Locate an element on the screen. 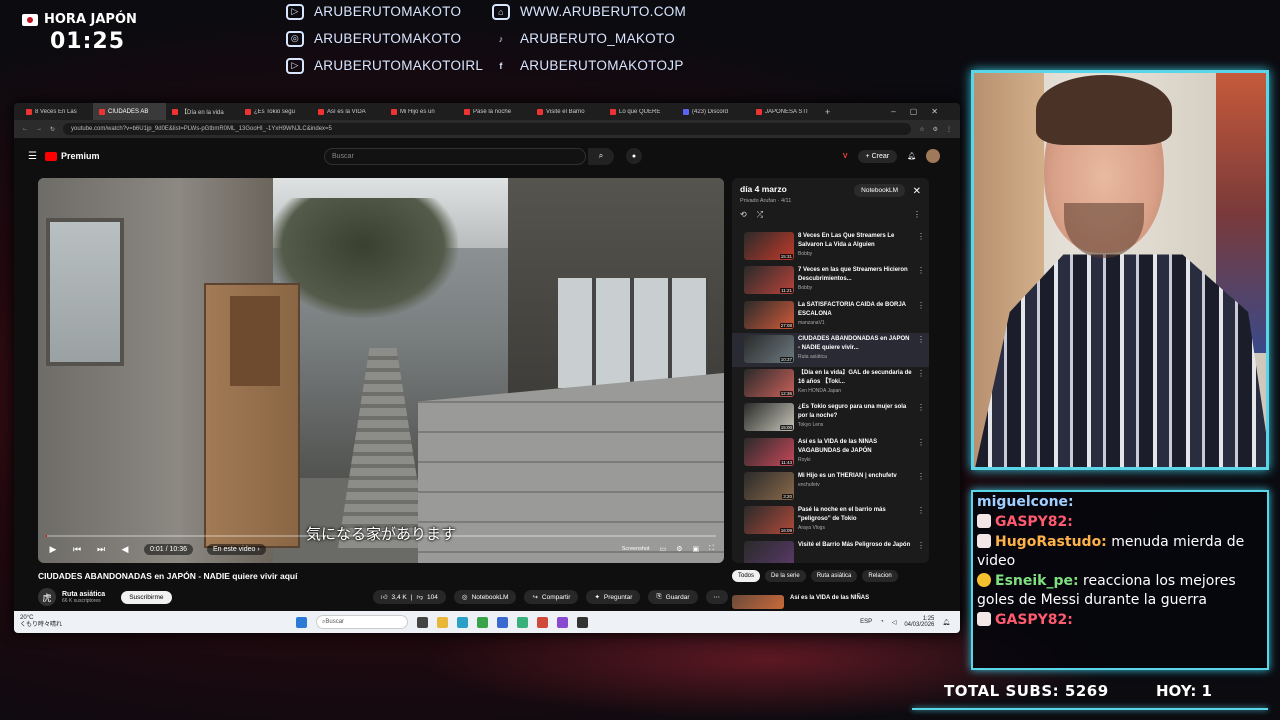  settings-icon: ⚙ is located at coordinates (679, 549).